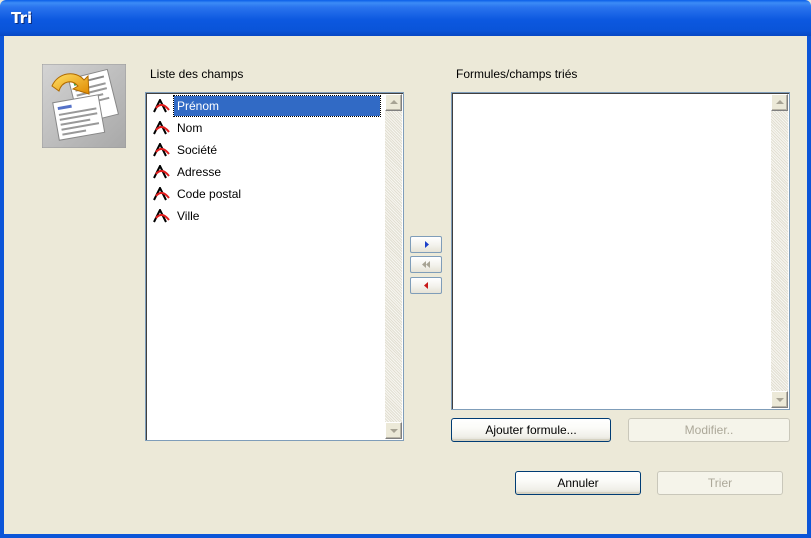  I want to click on field-item-code-postal: Code postal, so click(265, 195).